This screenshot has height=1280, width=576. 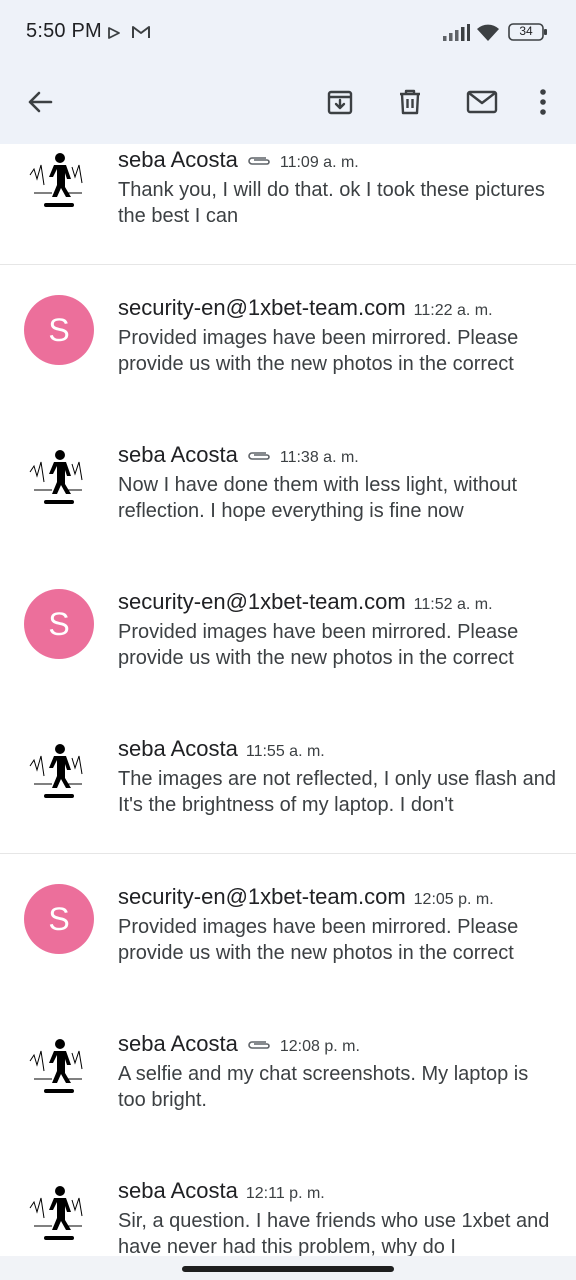 I want to click on gmail-icon, so click(x=141, y=34).